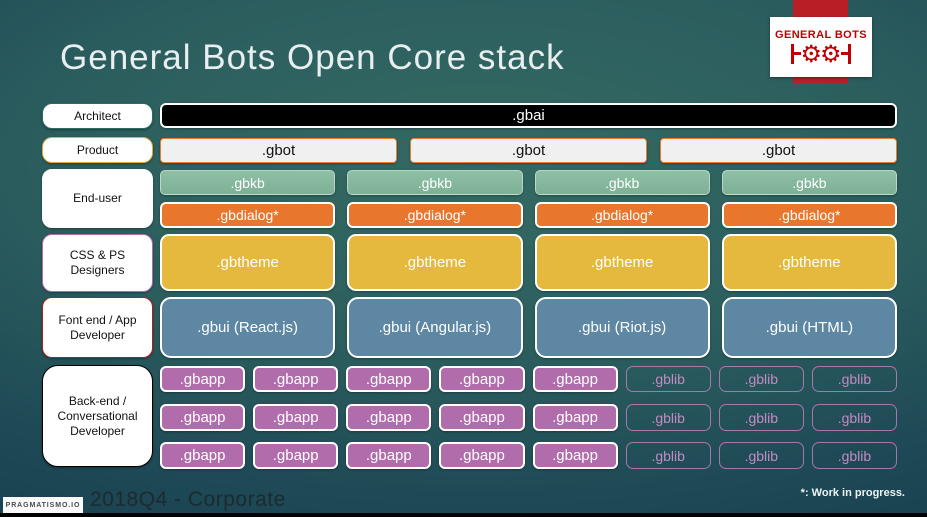 The height and width of the screenshot is (517, 927). What do you see at coordinates (97, 116) in the screenshot?
I see `role-label-architect: Architect` at bounding box center [97, 116].